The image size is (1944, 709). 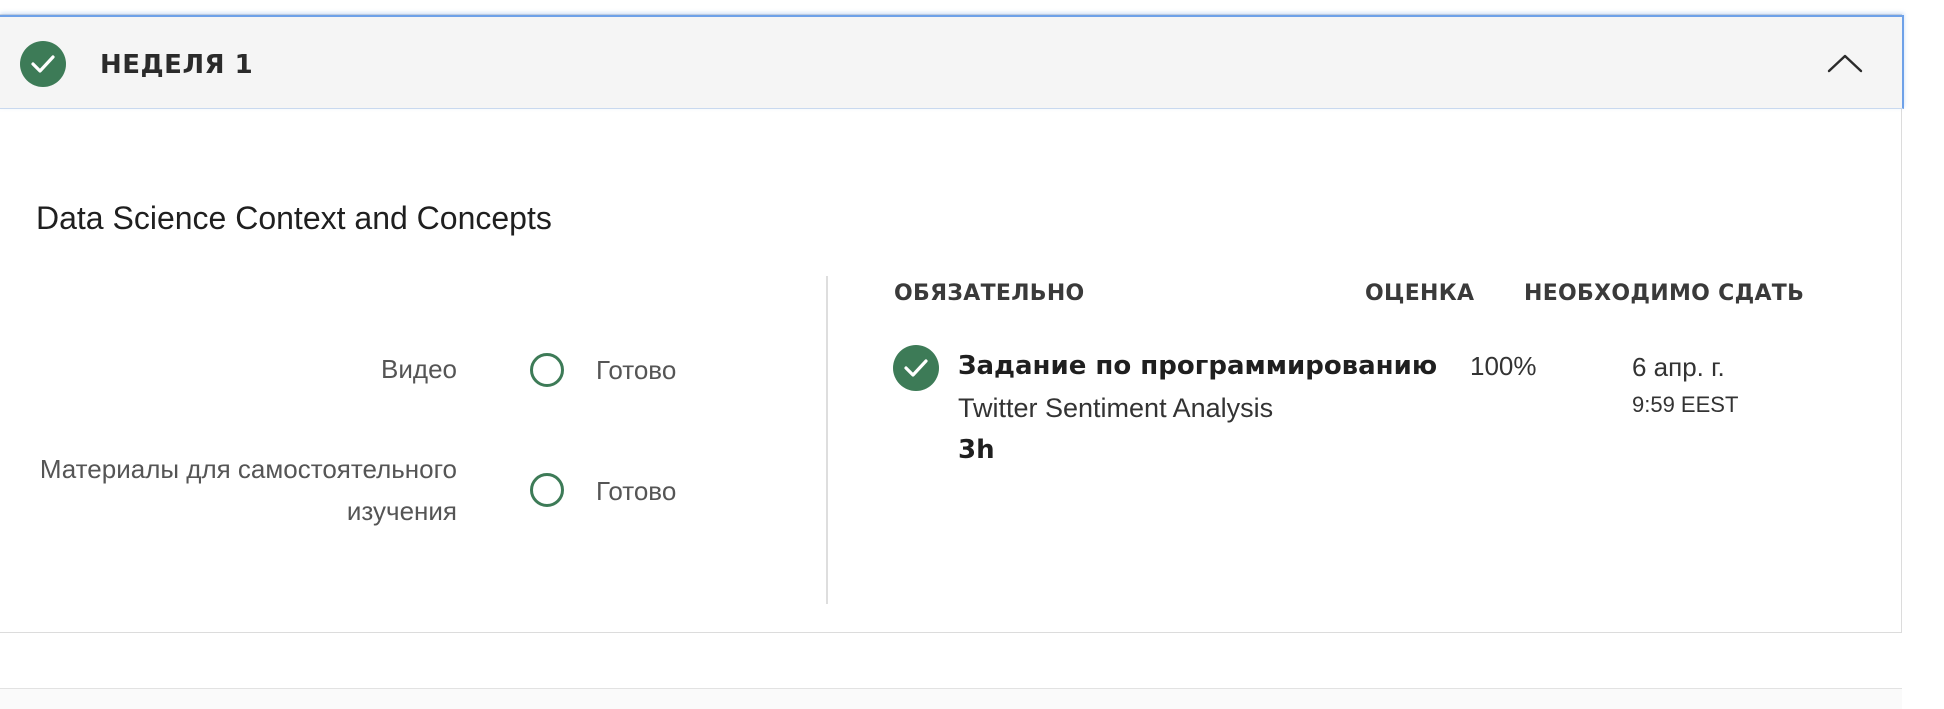 I want to click on week-complete-check-icon, so click(x=43, y=64).